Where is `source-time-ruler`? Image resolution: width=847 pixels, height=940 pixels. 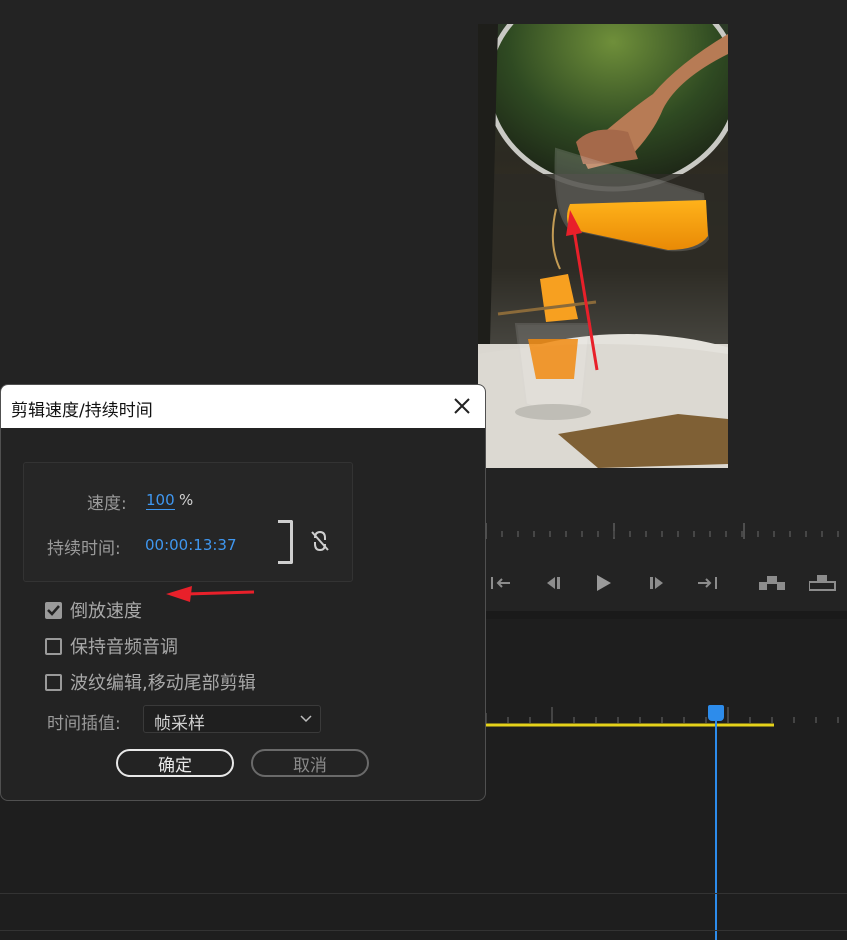
source-time-ruler is located at coordinates (666, 528).